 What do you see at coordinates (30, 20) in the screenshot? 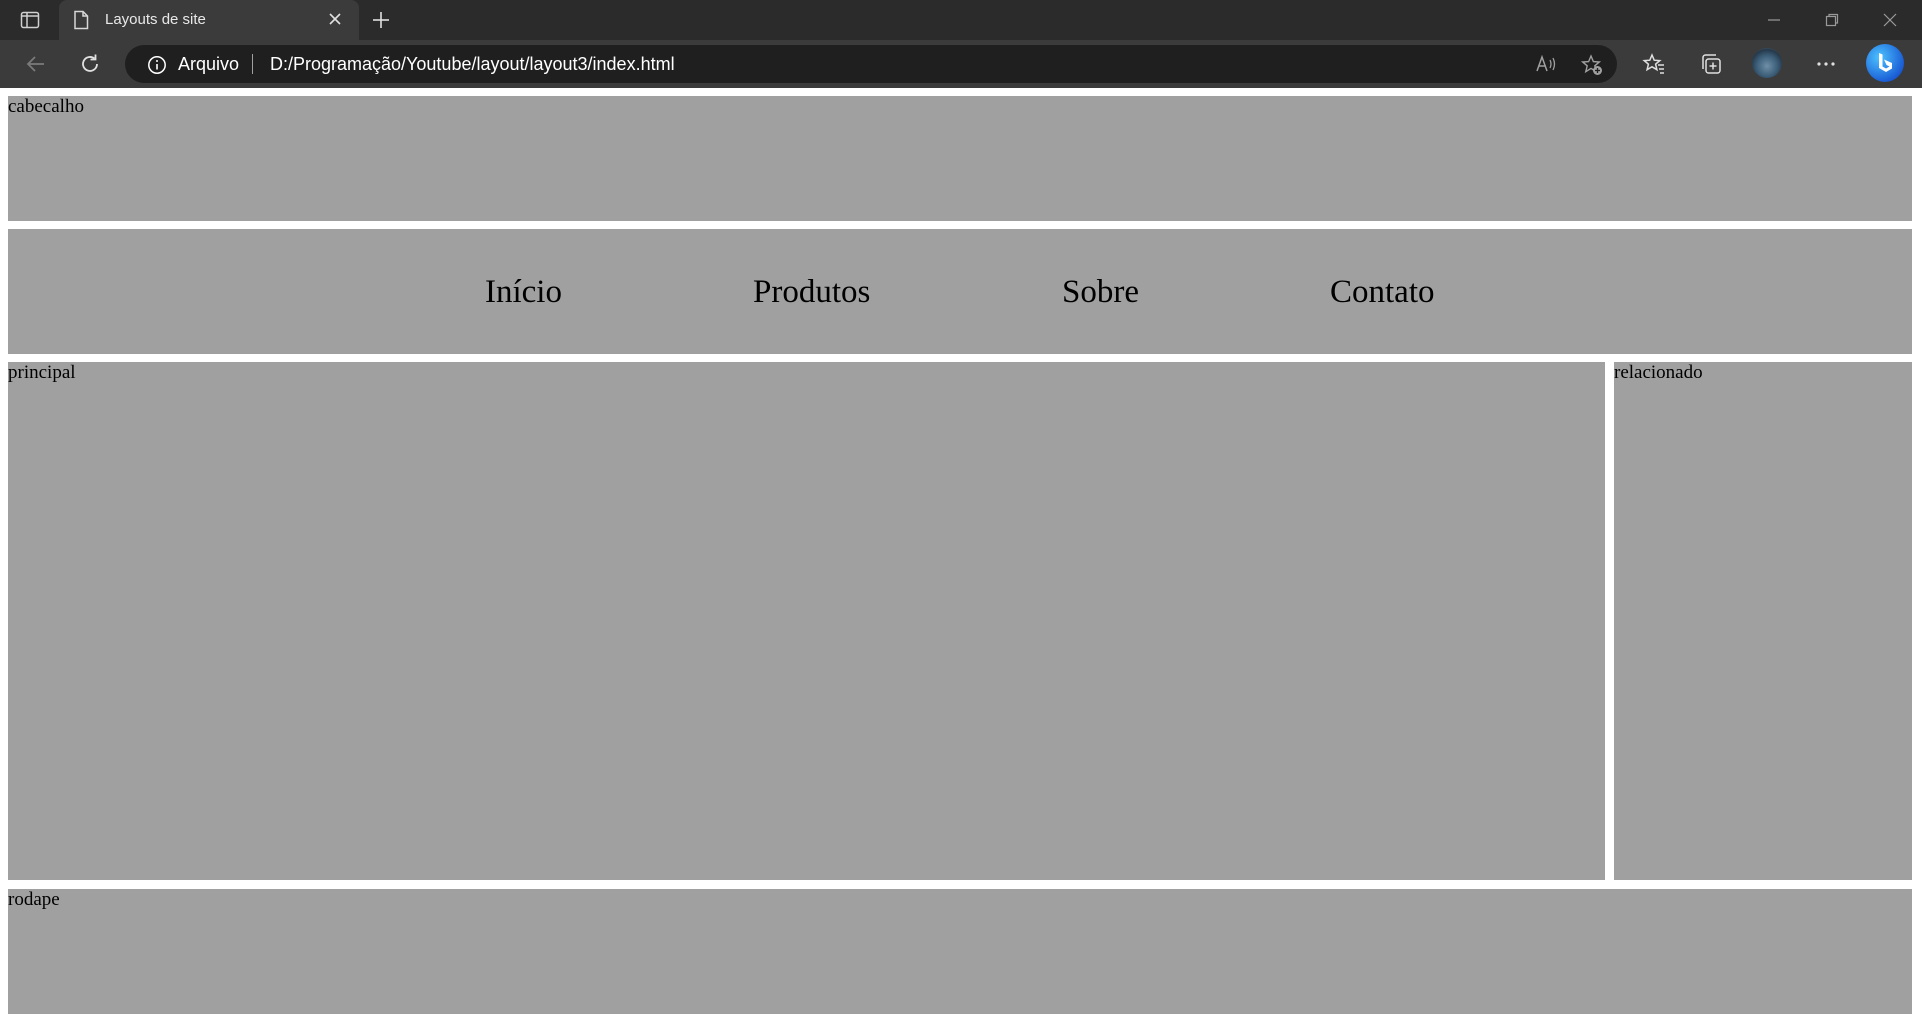
I see `tab-actions-icon` at bounding box center [30, 20].